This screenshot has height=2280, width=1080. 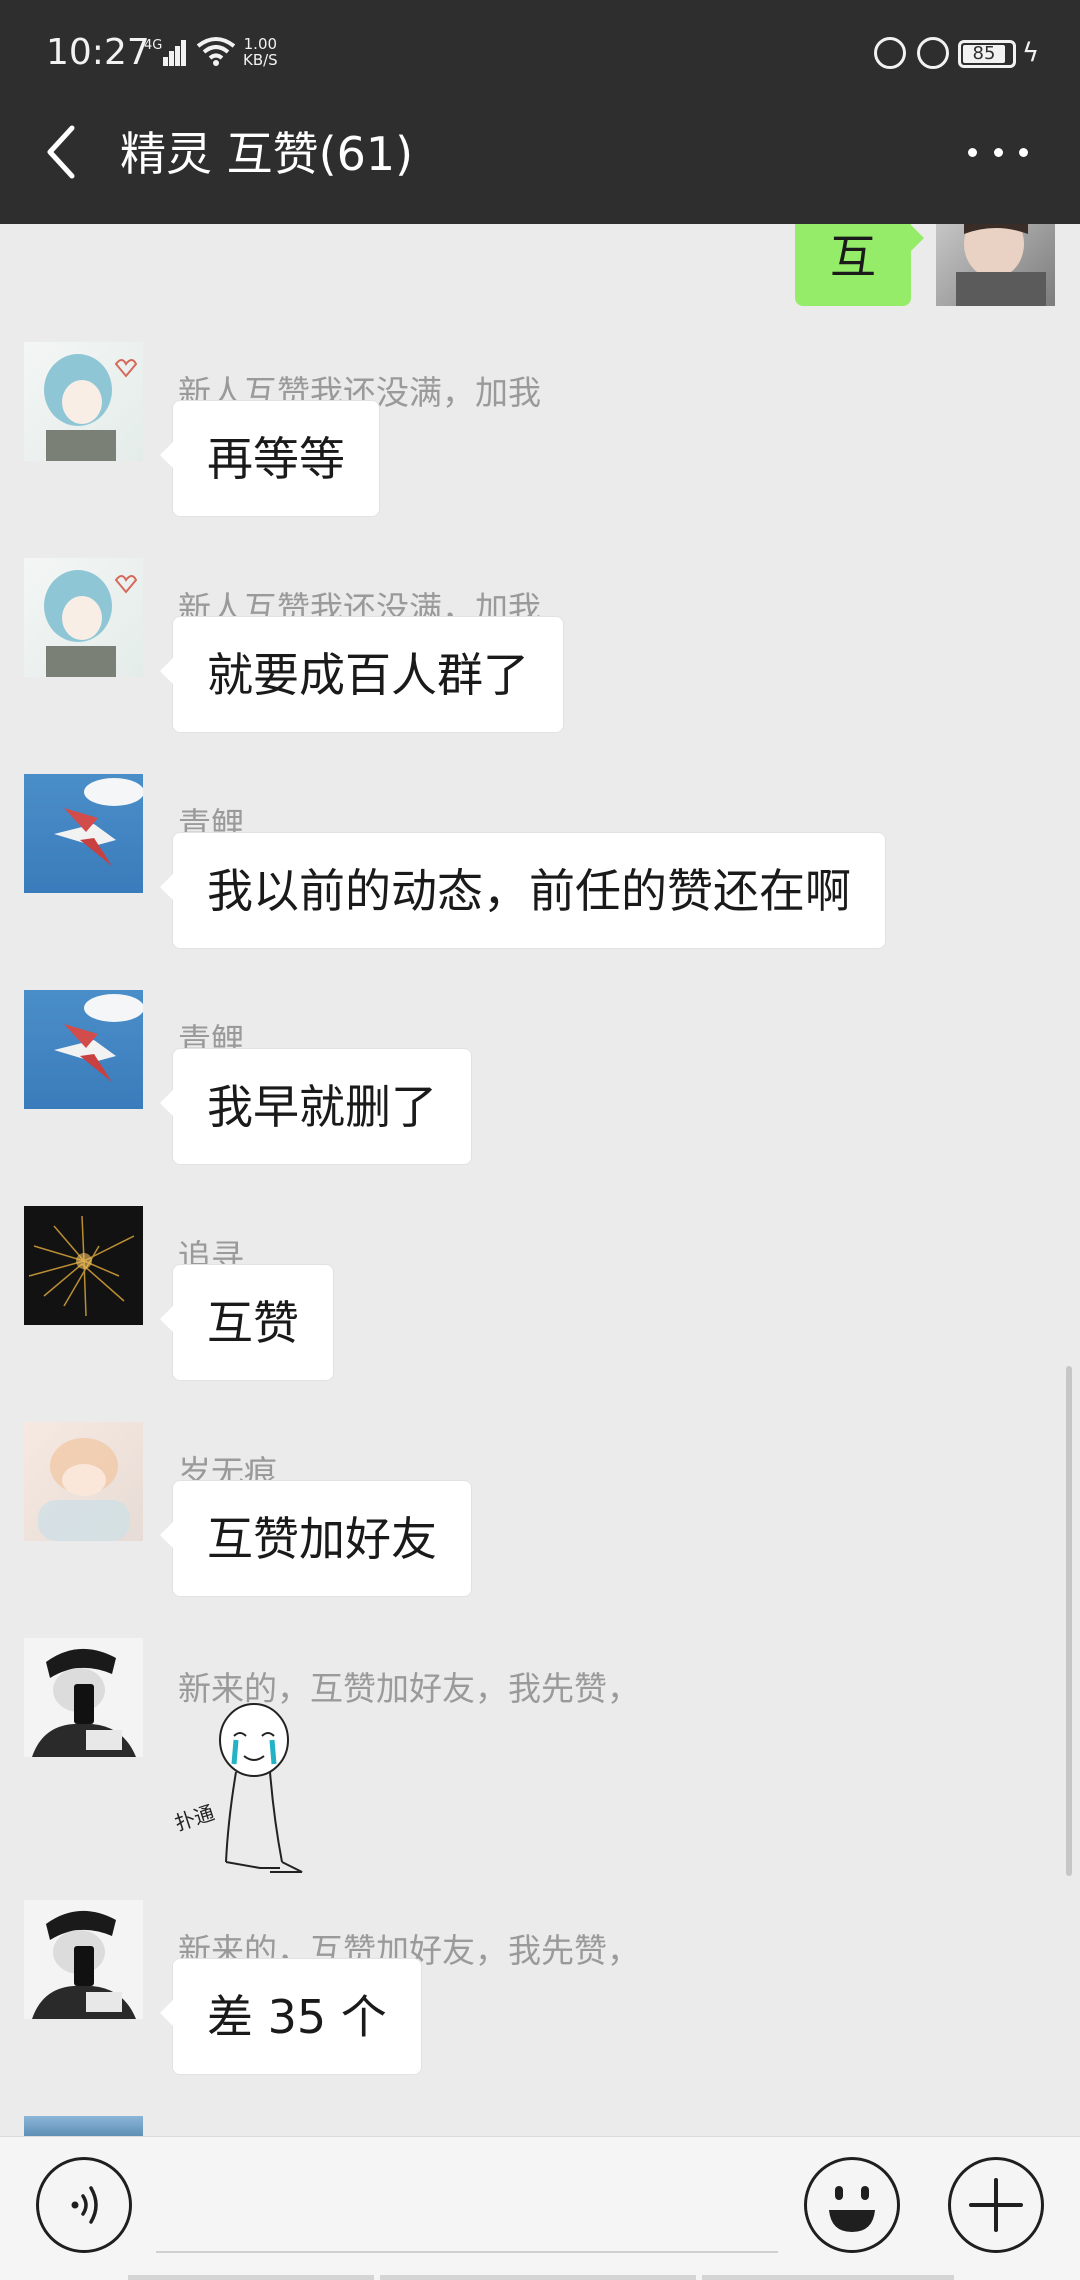 What do you see at coordinates (260, 44) in the screenshot?
I see `speed-value: 1.00` at bounding box center [260, 44].